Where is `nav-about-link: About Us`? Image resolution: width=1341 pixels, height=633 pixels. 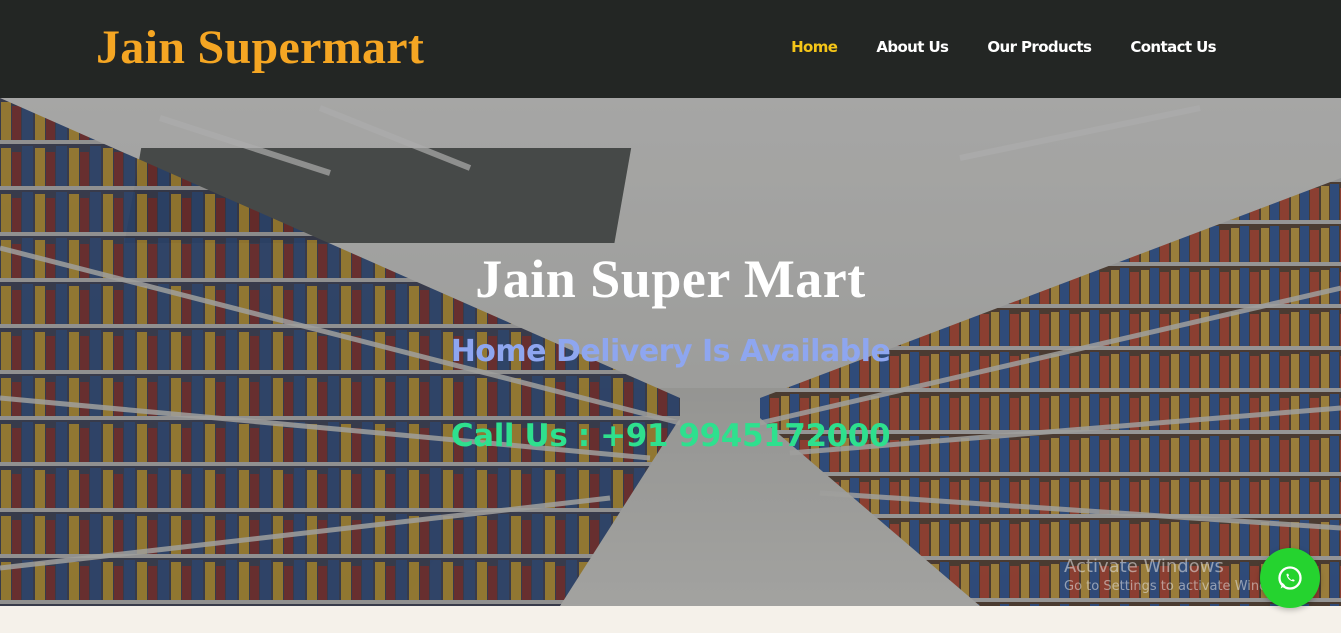
nav-about-link: About Us is located at coordinates (912, 47).